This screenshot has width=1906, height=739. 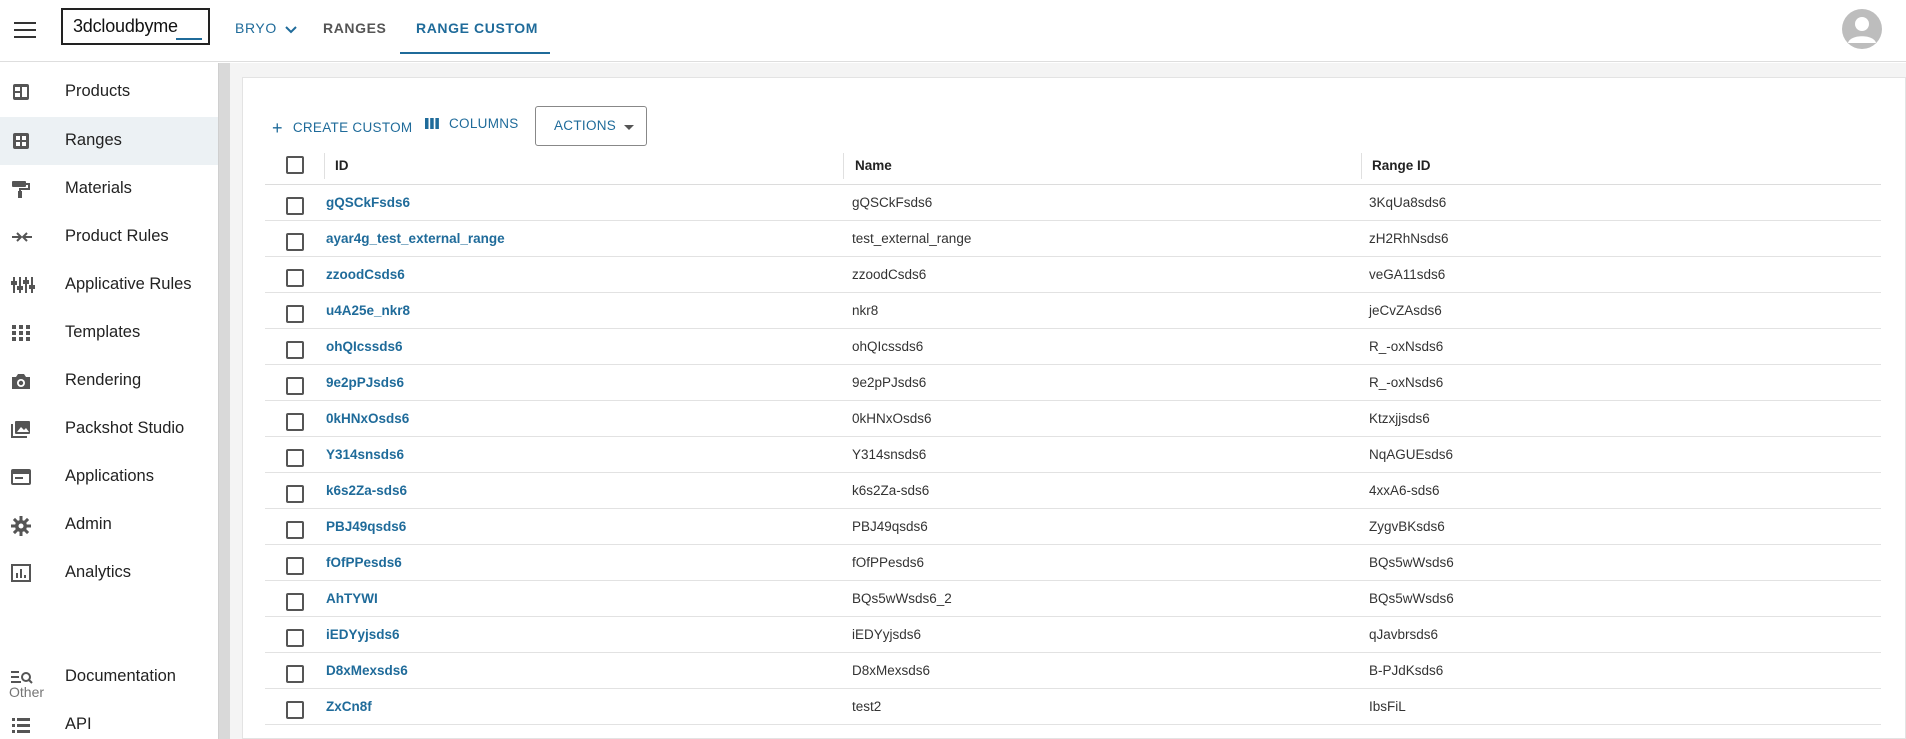 I want to click on row-id-link: k6s2Za-sds6, so click(x=366, y=490).